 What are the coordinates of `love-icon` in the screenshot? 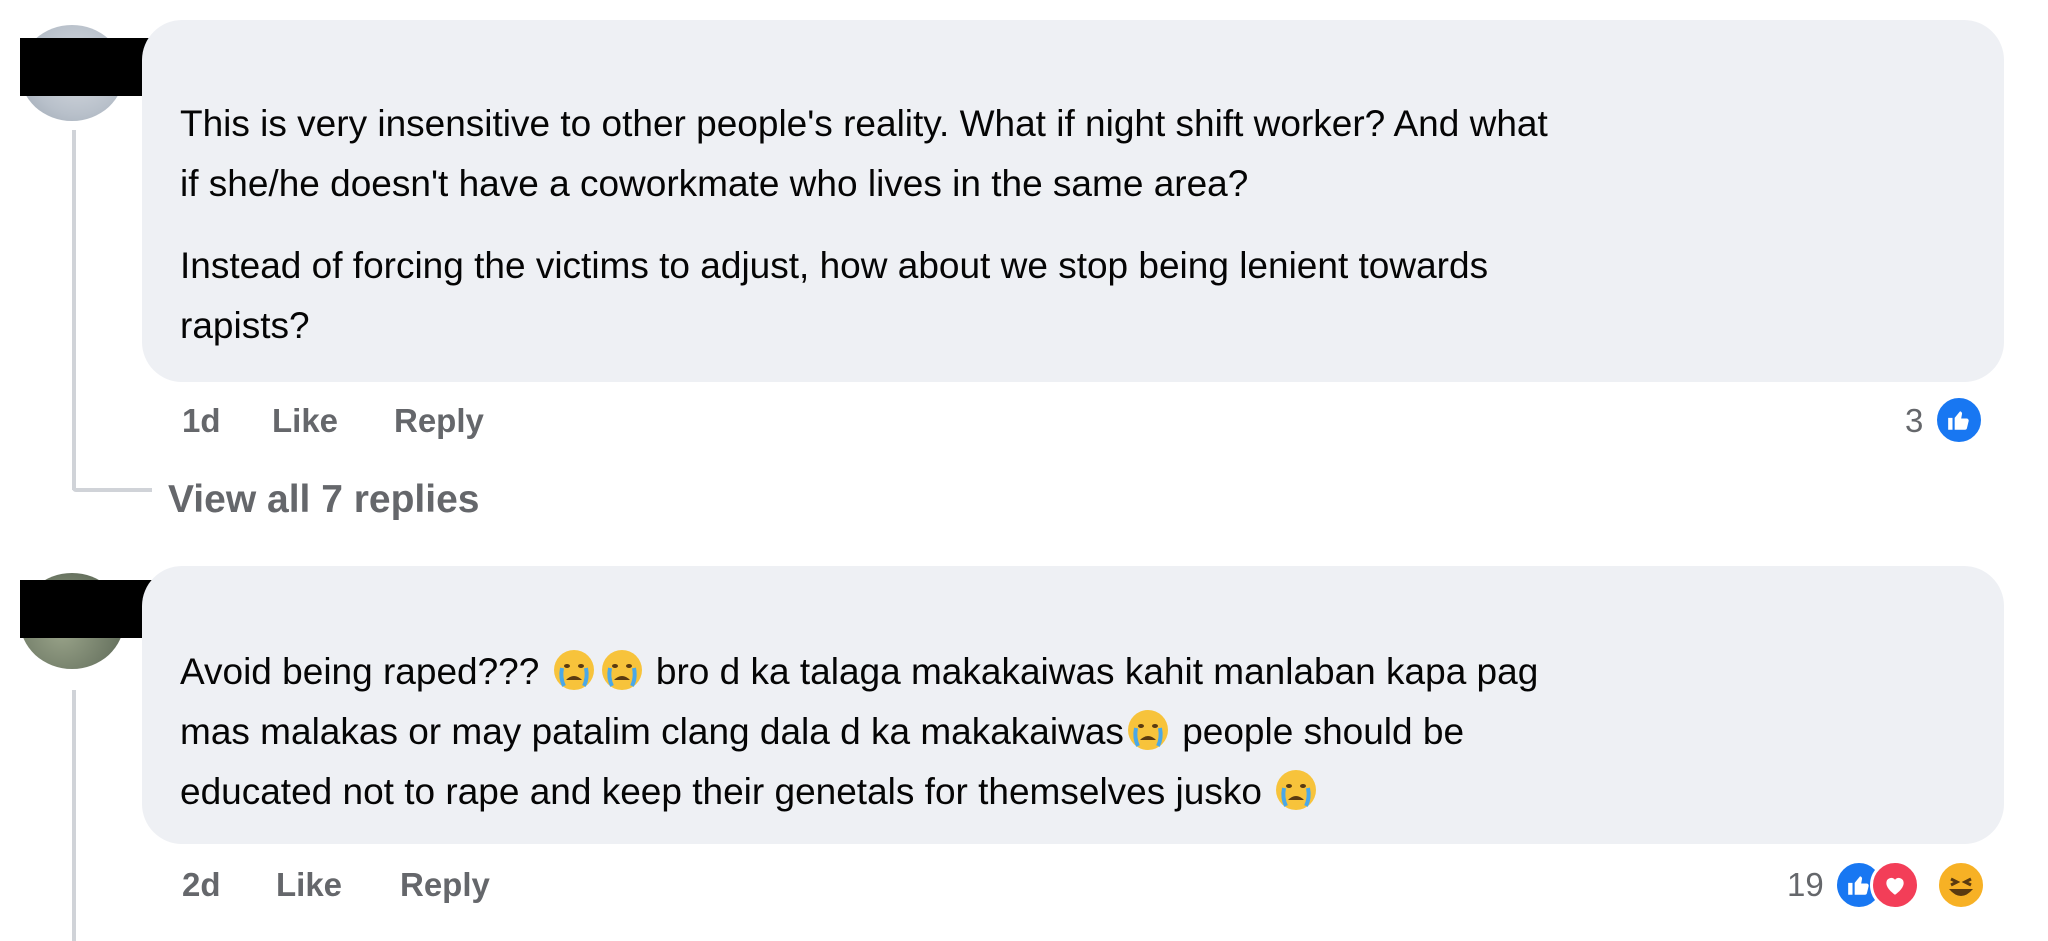 It's located at (1895, 885).